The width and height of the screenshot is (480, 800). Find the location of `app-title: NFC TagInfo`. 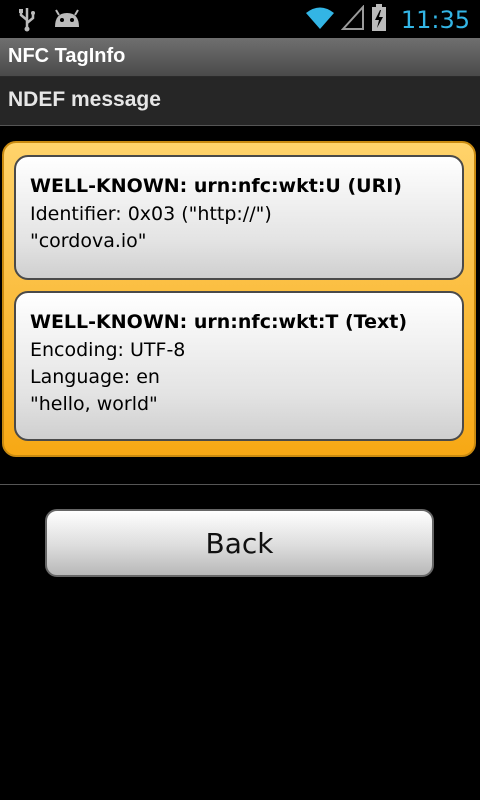

app-title: NFC TagInfo is located at coordinates (67, 56).